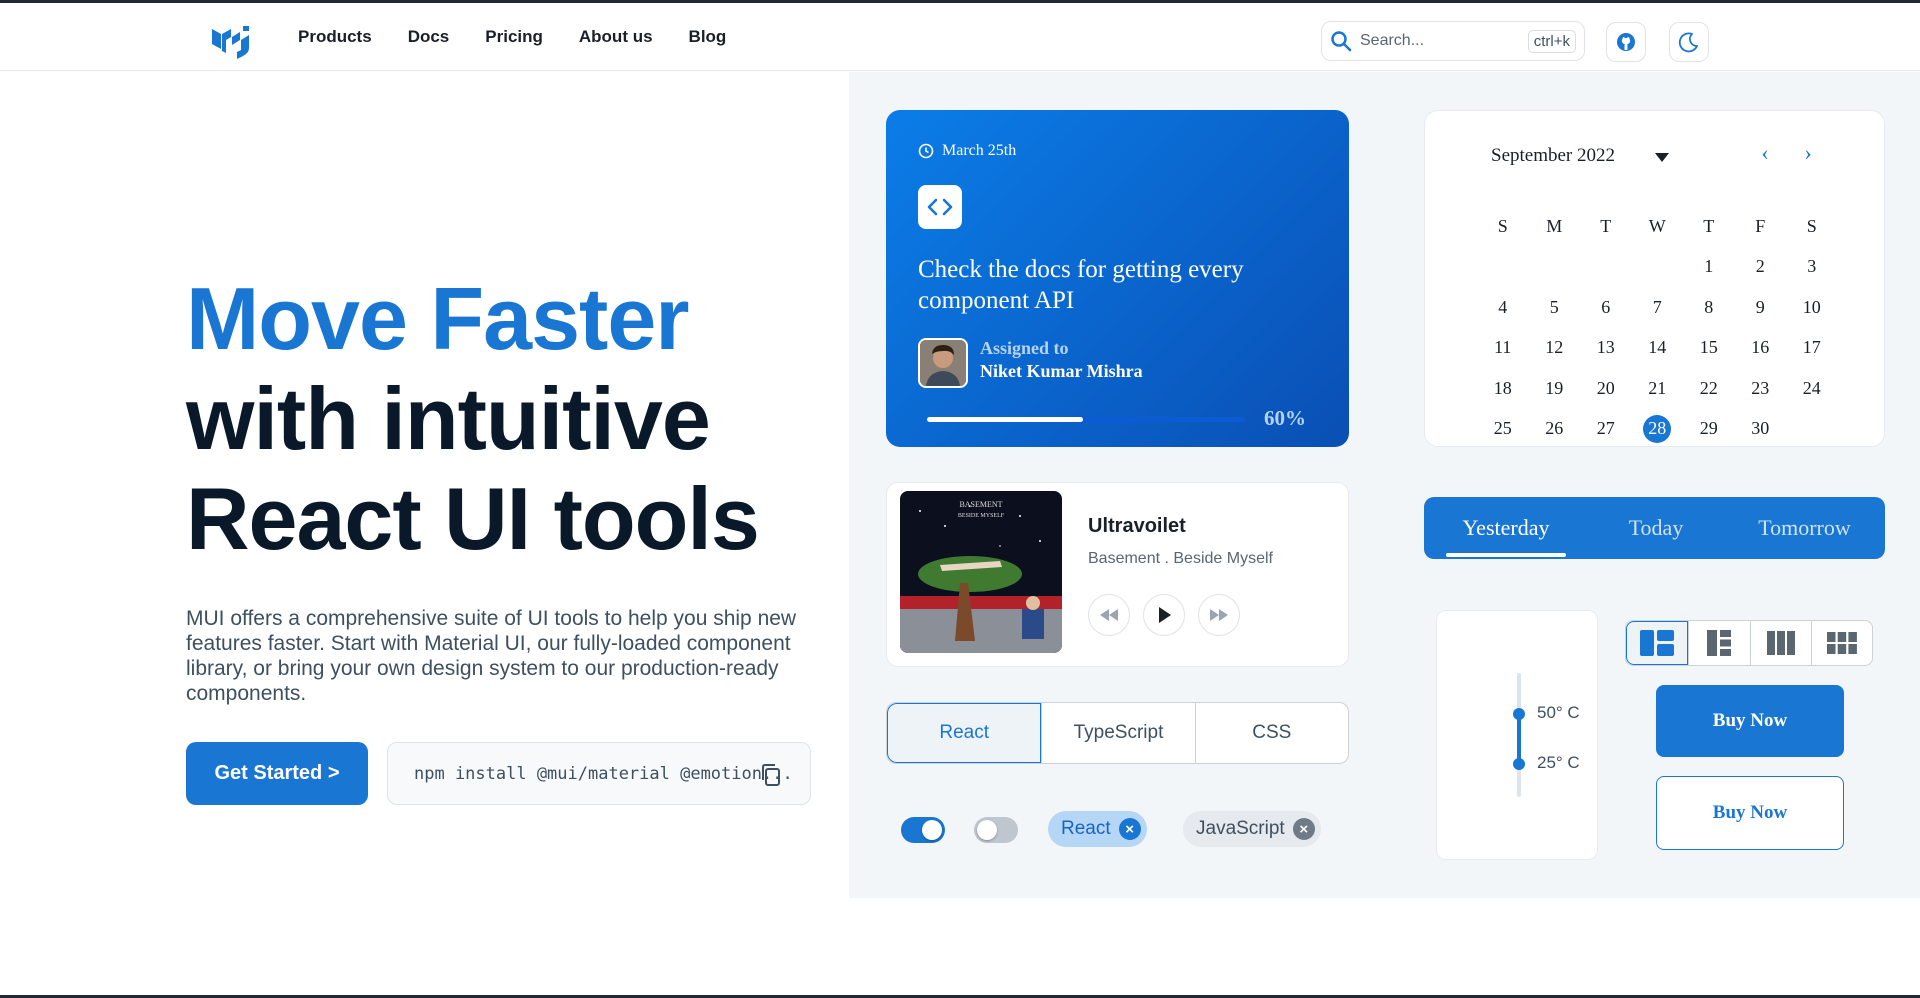 The height and width of the screenshot is (998, 1920). I want to click on task-date-text: March 25th, so click(979, 150).